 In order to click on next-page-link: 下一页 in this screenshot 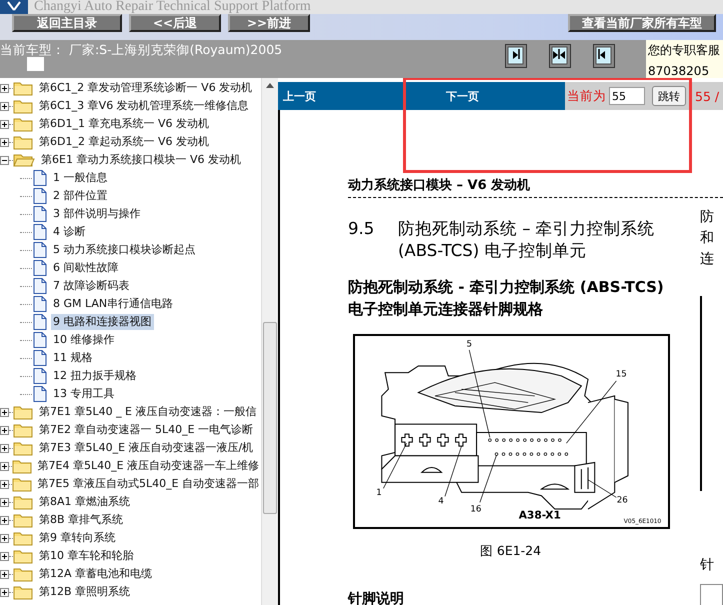, I will do `click(462, 96)`.